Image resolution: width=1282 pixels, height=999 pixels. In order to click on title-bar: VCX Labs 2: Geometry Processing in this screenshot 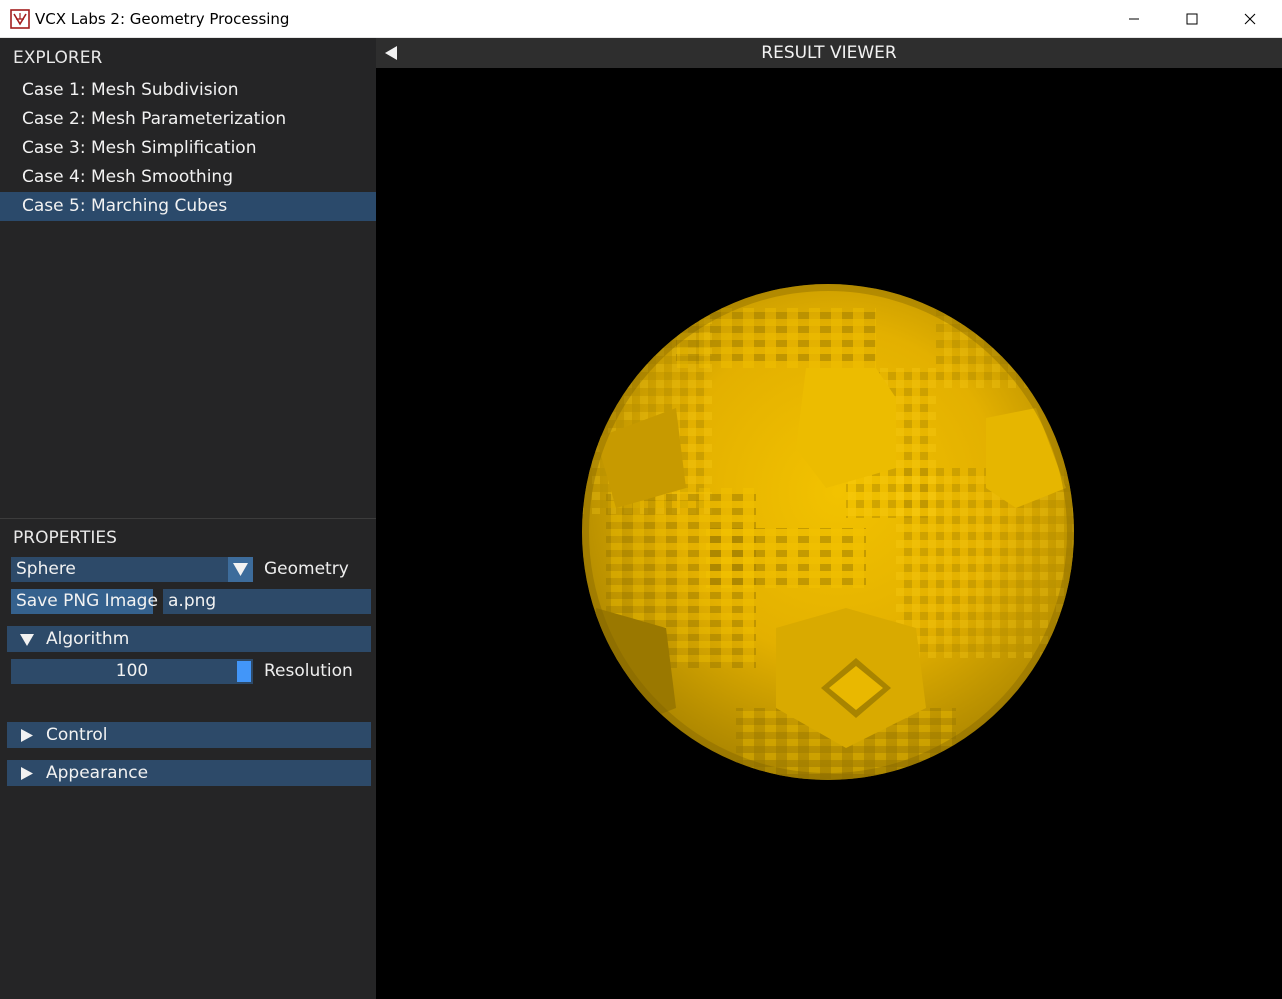, I will do `click(641, 19)`.